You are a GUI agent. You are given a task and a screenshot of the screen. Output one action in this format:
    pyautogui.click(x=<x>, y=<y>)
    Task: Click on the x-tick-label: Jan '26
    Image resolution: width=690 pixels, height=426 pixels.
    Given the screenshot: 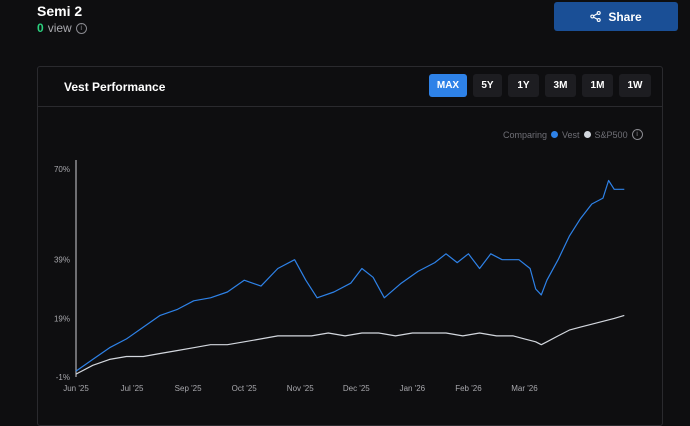 What is the action you would take?
    pyautogui.click(x=413, y=388)
    